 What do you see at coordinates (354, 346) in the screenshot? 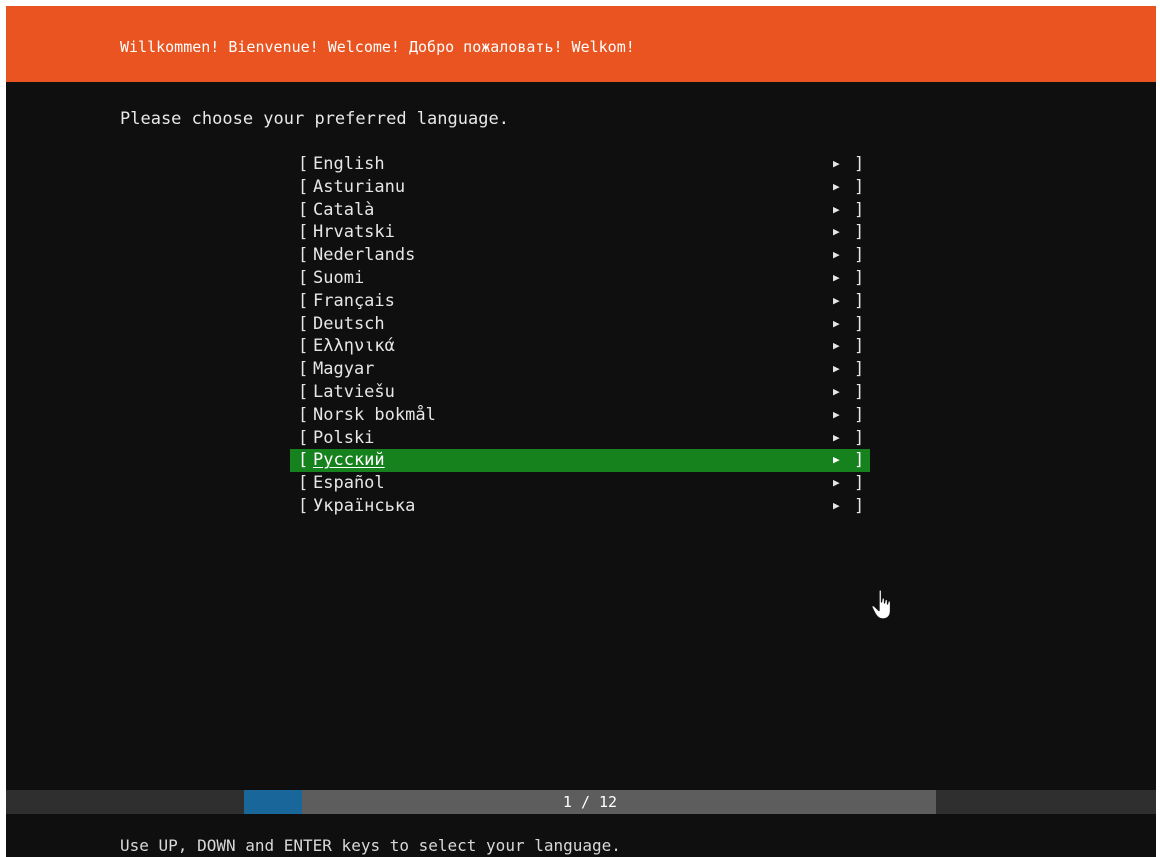
I see `language-option-label: Ελληνικά` at bounding box center [354, 346].